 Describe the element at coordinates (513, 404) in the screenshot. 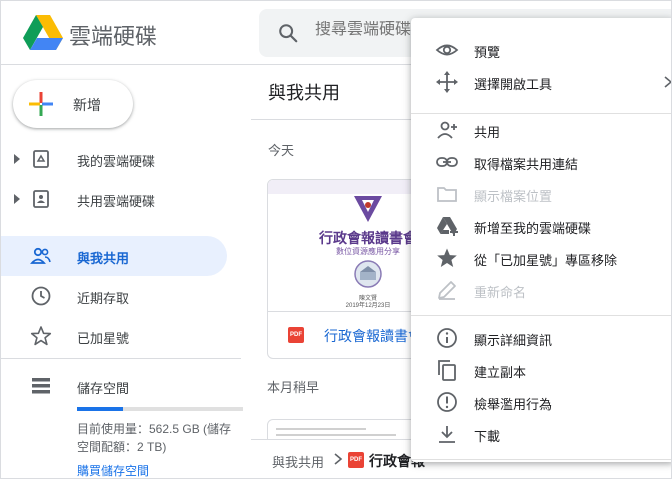

I see `menu-item-label: 檢舉濫用行為` at that location.